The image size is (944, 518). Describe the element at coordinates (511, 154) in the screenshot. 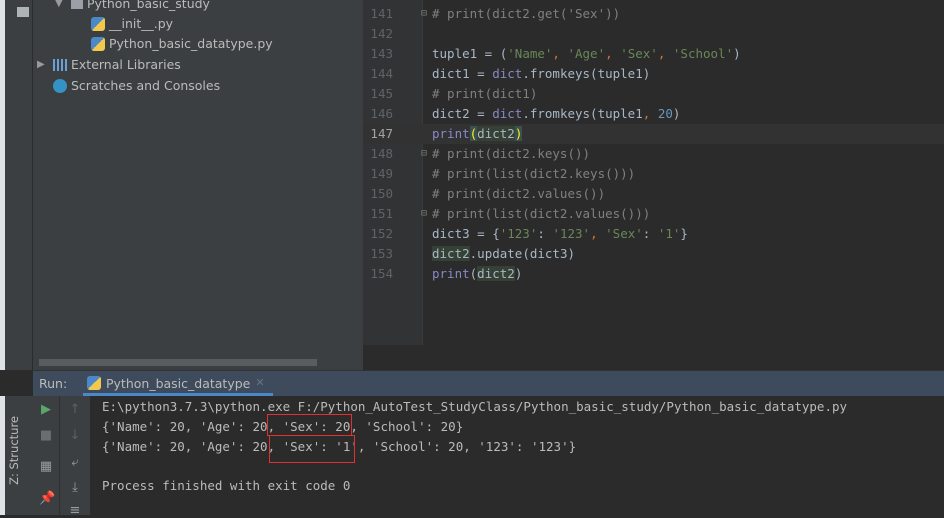

I see `code-text: # print(dict2.keys())` at that location.